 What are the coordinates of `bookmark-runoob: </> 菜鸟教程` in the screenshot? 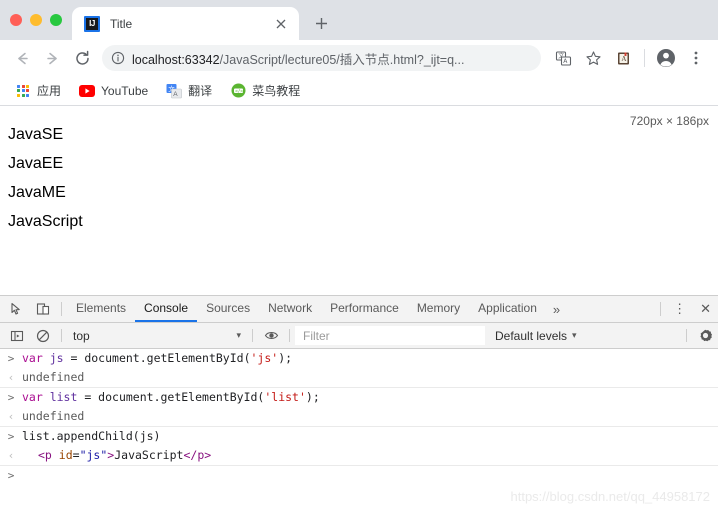 It's located at (265, 90).